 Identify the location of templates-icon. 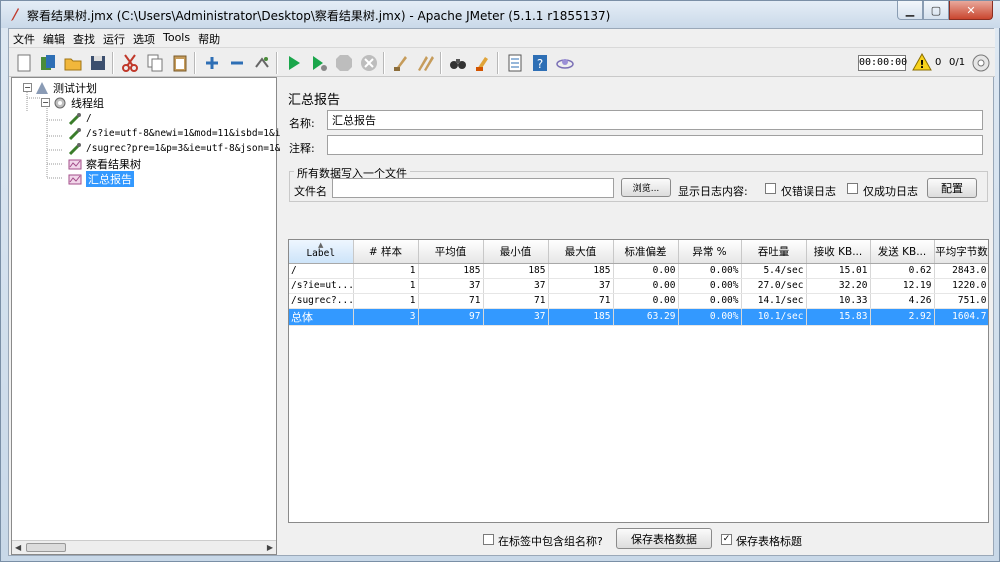
(47, 62).